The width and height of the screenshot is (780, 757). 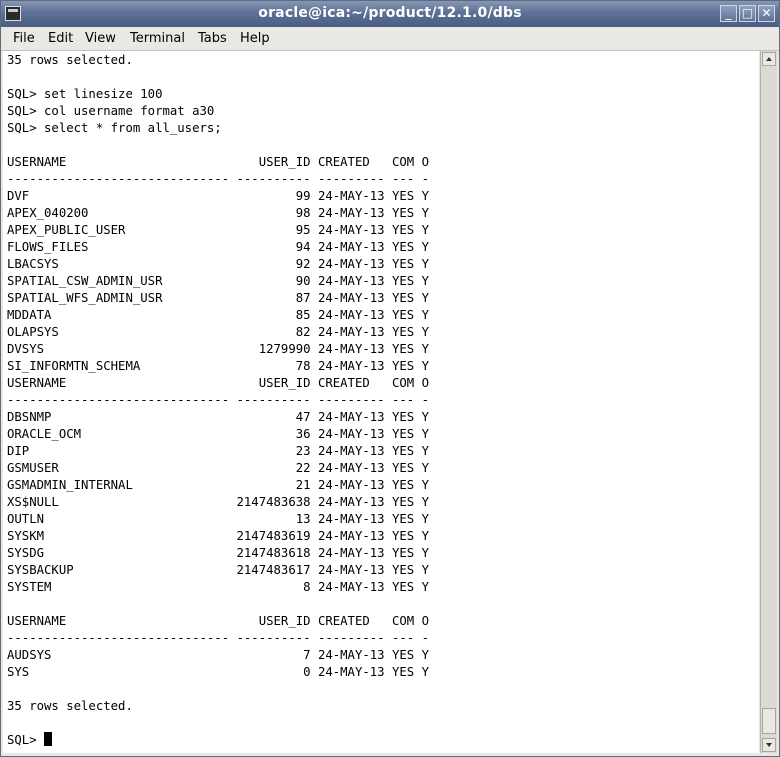 I want to click on close-button: ✕, so click(x=766, y=13).